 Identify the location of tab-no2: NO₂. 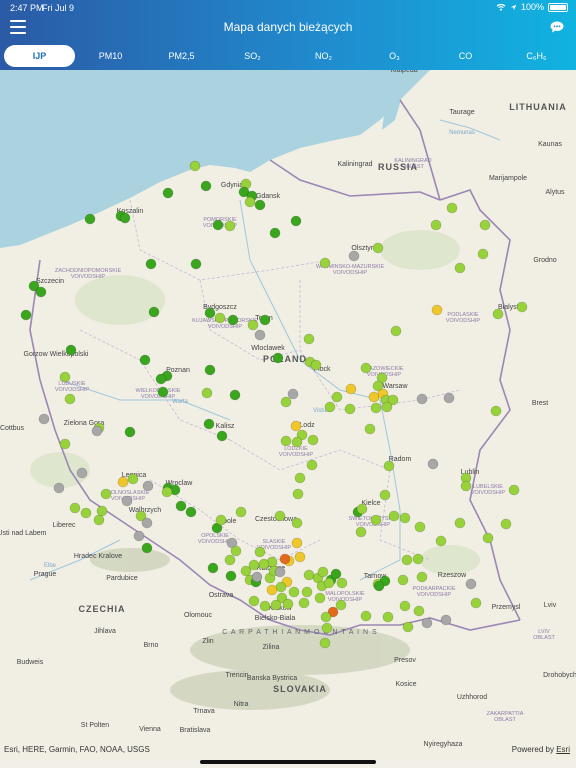
(323, 56).